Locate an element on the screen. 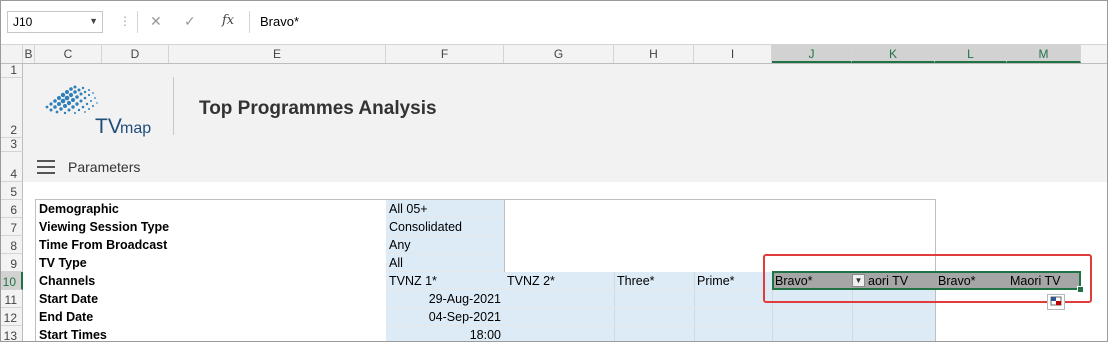 The image size is (1108, 342). row-header-6: 6 is located at coordinates (12, 209).